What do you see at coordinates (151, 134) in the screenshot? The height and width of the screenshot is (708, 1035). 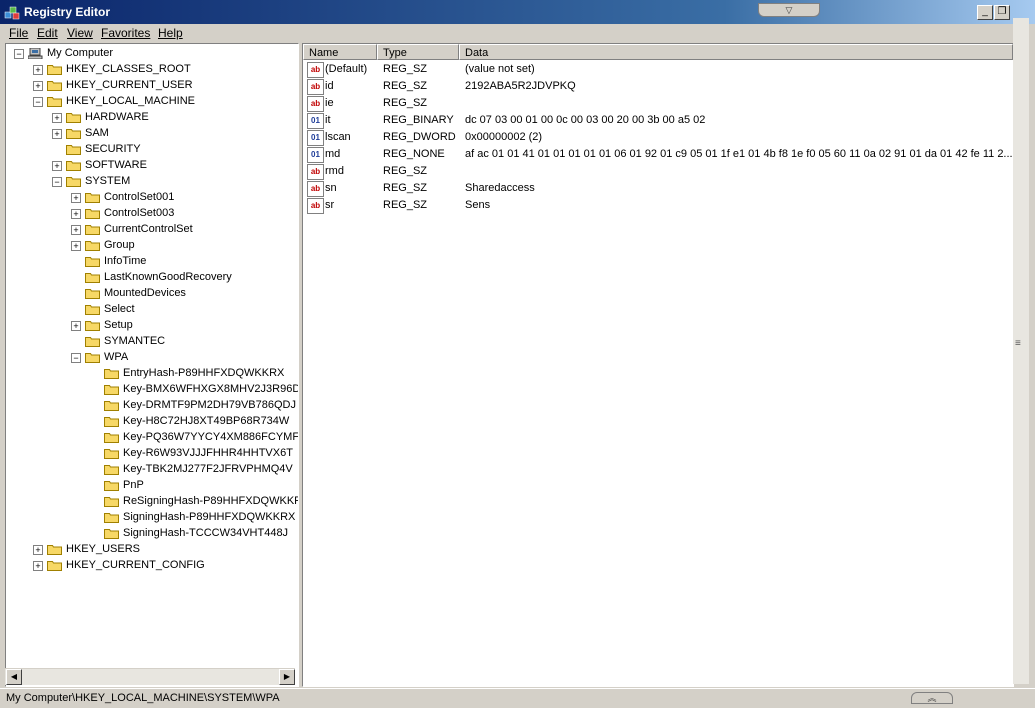 I see `tree-item: + SAM` at bounding box center [151, 134].